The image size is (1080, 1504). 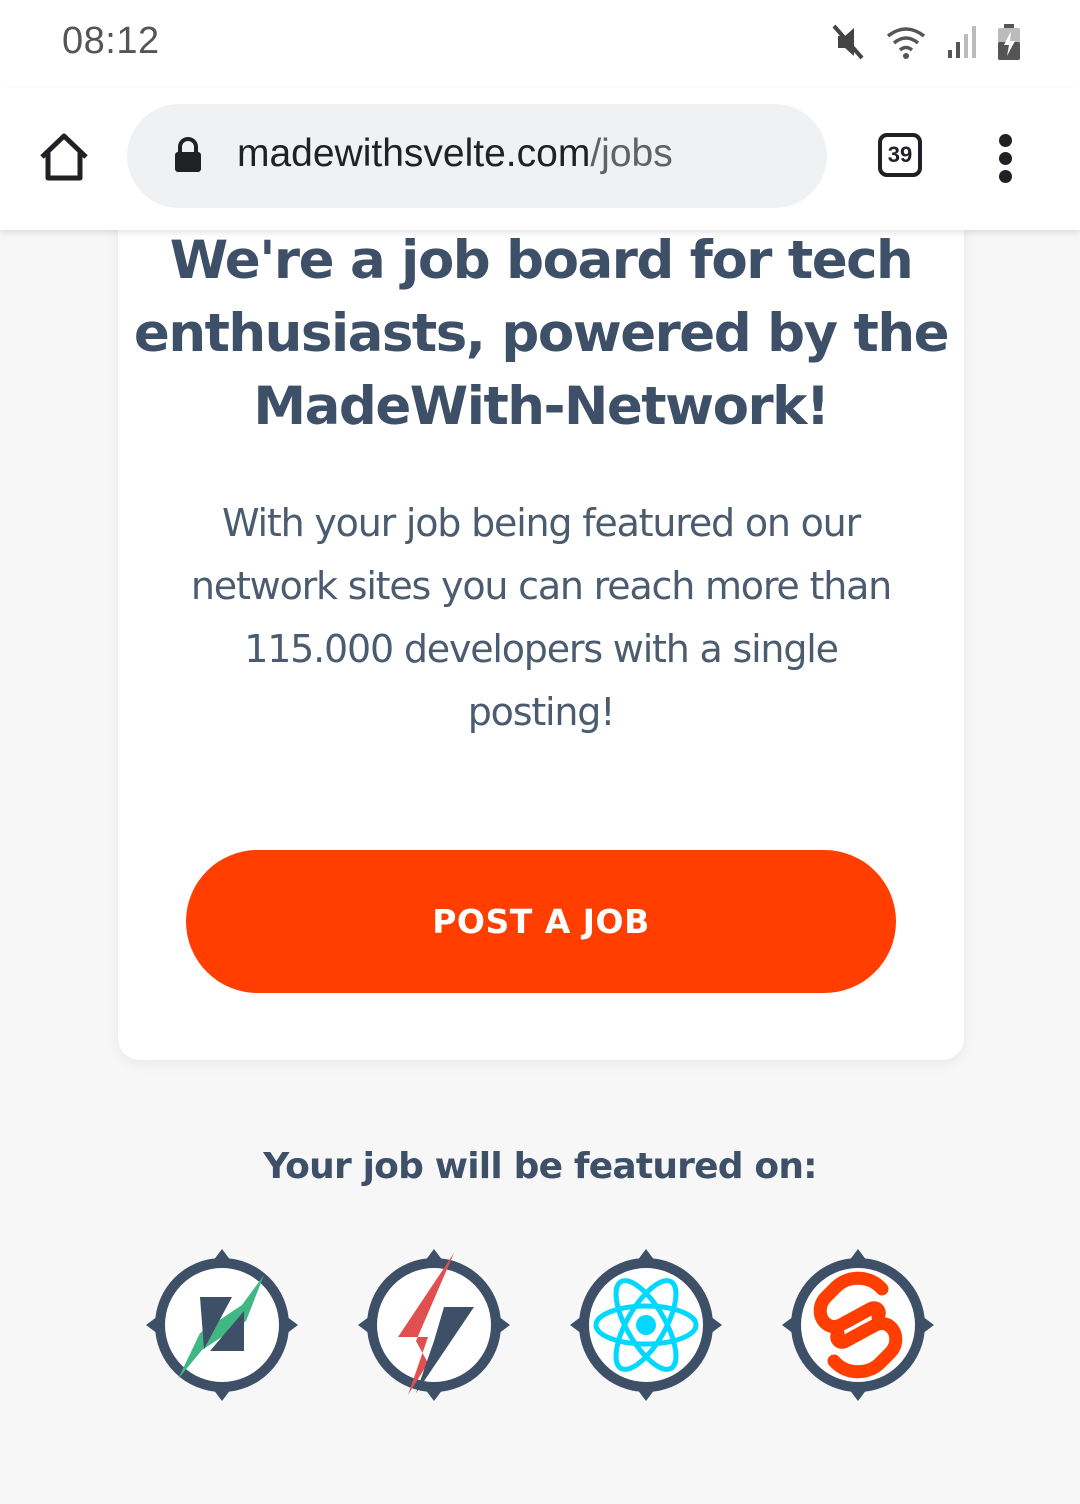 I want to click on browser-toolbar: madewithsvelte.com/jobs 39, so click(x=540, y=159).